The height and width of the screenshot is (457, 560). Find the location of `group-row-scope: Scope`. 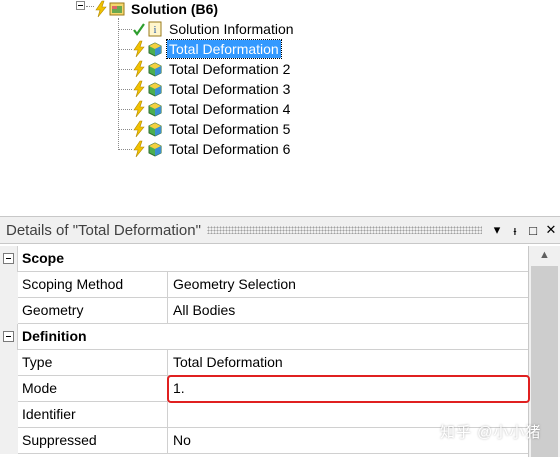

group-row-scope: Scope is located at coordinates (264, 259).